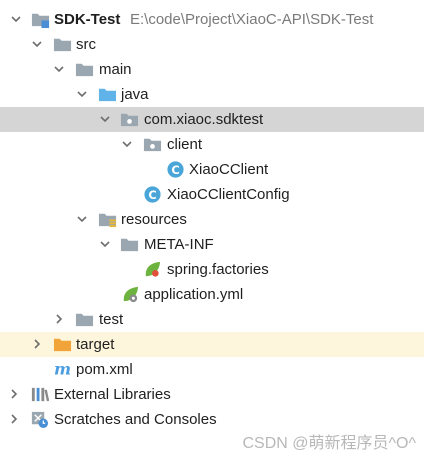 This screenshot has width=424, height=462. What do you see at coordinates (212, 344) in the screenshot?
I see `tree-row-target: target` at bounding box center [212, 344].